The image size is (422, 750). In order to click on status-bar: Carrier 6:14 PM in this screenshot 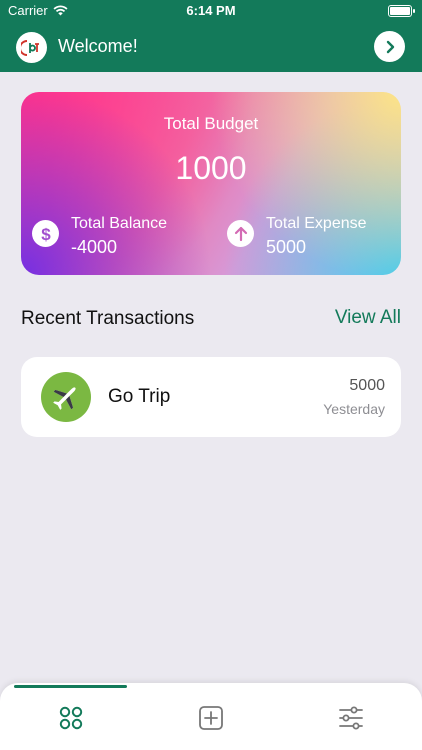, I will do `click(211, 11)`.